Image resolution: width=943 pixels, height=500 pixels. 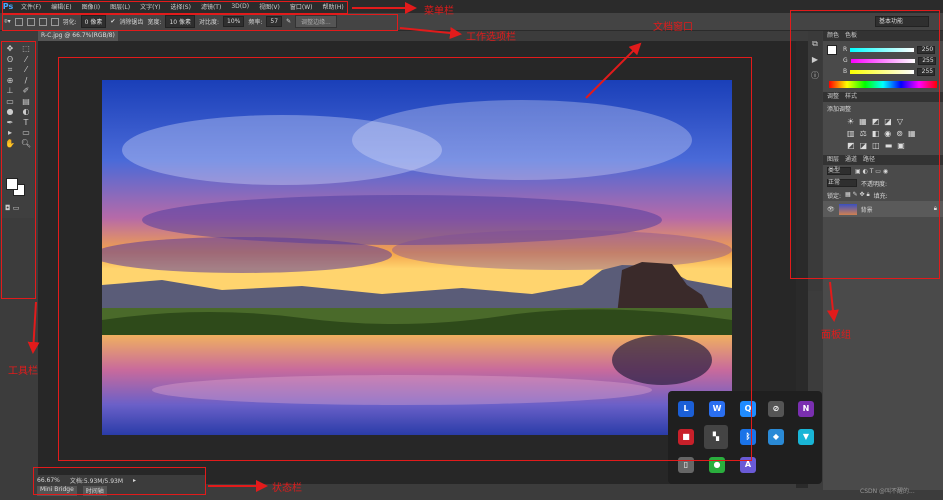 What do you see at coordinates (776, 437) in the screenshot?
I see `shield-icon: ◆` at bounding box center [776, 437].